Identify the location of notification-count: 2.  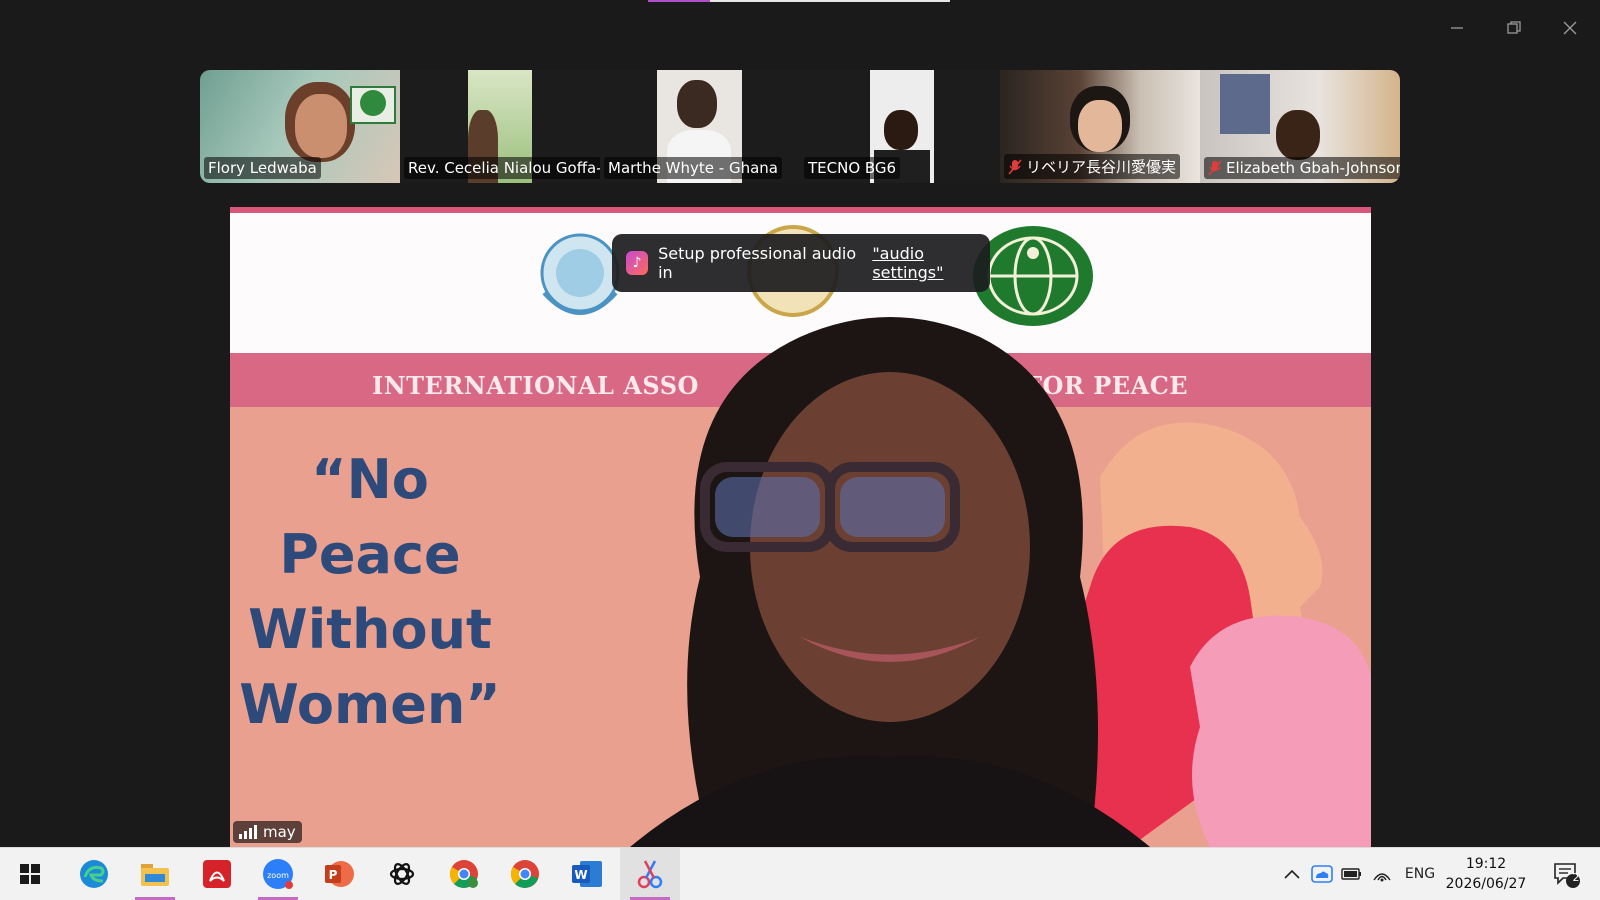
(1576, 877).